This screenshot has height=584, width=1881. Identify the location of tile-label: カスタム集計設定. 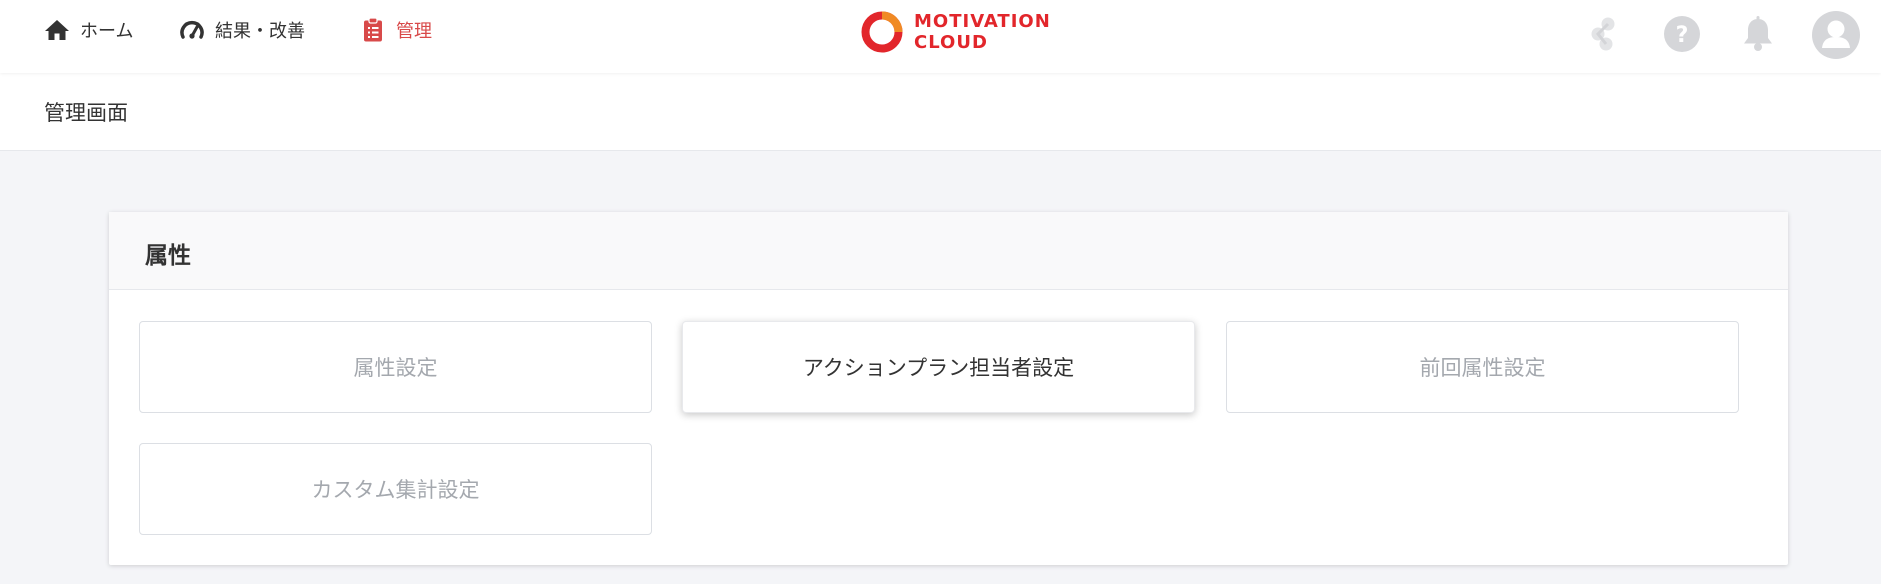
(395, 490).